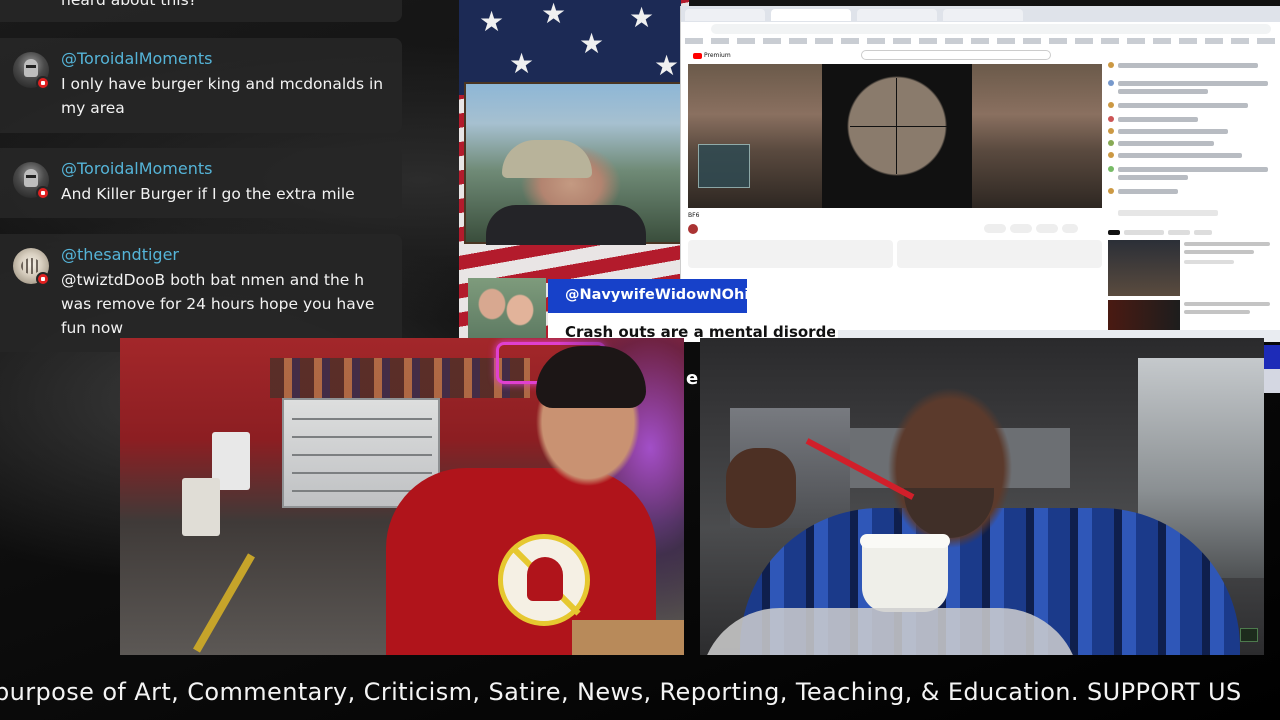 The width and height of the screenshot is (1280, 720). What do you see at coordinates (224, 603) in the screenshot?
I see `floor-stripe` at bounding box center [224, 603].